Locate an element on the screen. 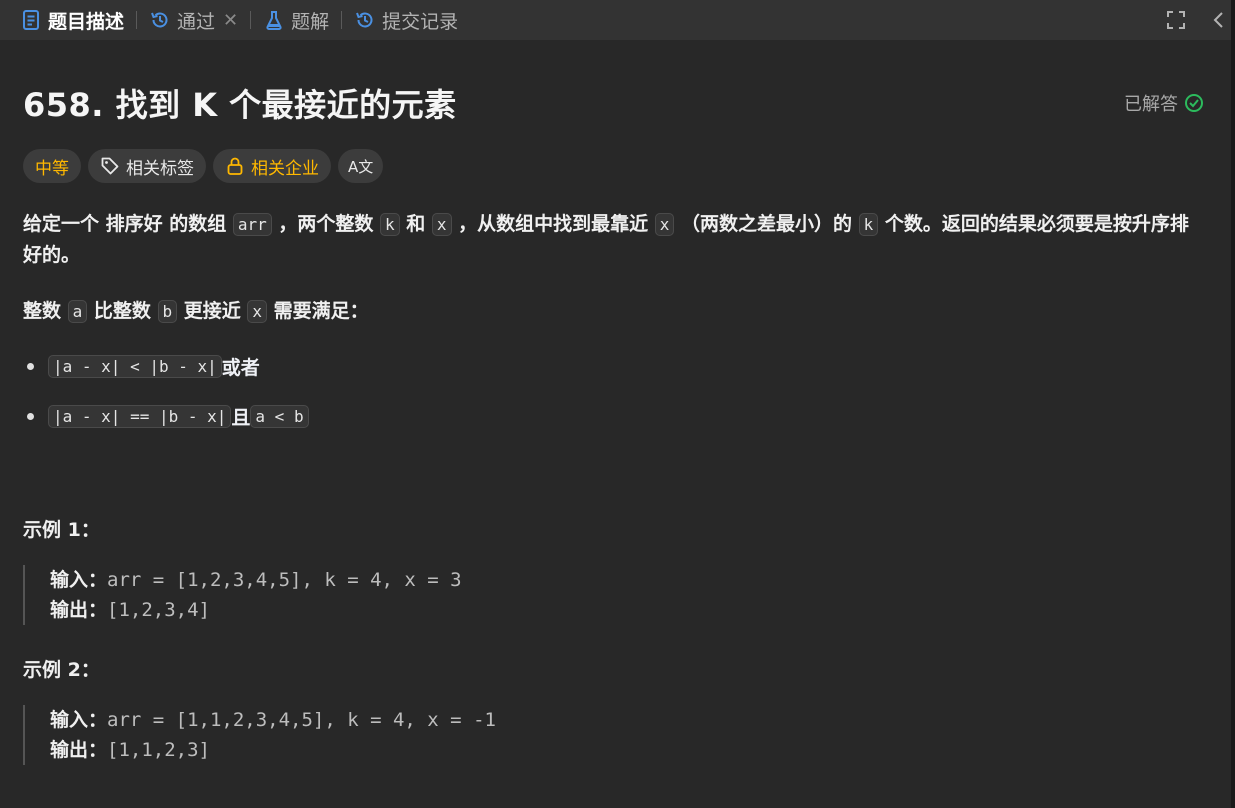 The image size is (1235, 808). text: 给定一个 is located at coordinates (64, 224).